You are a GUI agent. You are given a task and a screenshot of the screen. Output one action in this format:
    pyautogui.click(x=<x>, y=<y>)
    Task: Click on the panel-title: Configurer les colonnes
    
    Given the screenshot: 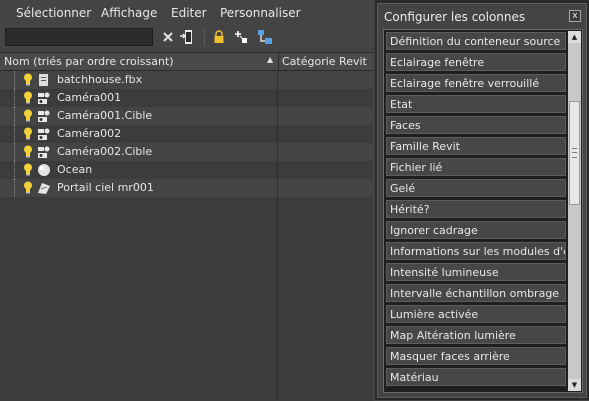 What is the action you would take?
    pyautogui.click(x=455, y=17)
    